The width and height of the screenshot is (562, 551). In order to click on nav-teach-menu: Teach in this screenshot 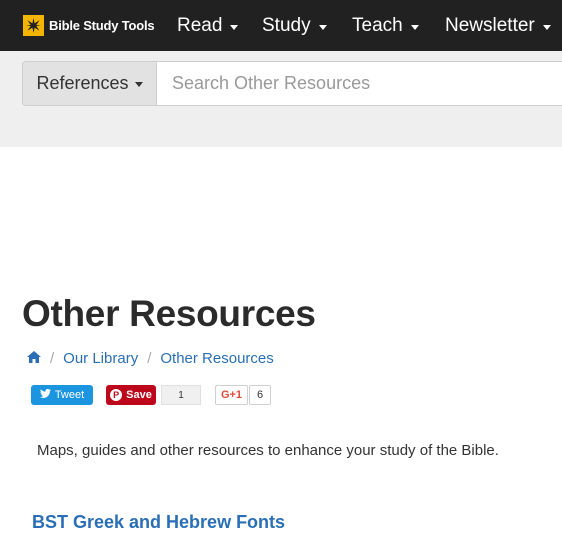, I will do `click(385, 26)`.